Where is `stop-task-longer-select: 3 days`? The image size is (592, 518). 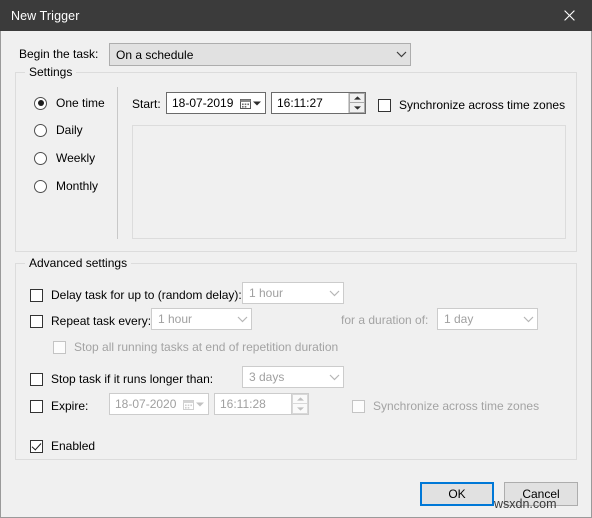 stop-task-longer-select: 3 days is located at coordinates (293, 377).